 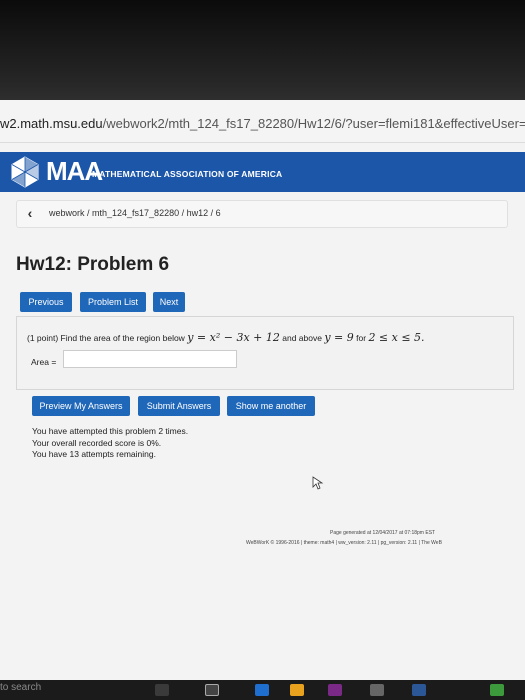 What do you see at coordinates (25, 172) in the screenshot?
I see `maa-logo-icon` at bounding box center [25, 172].